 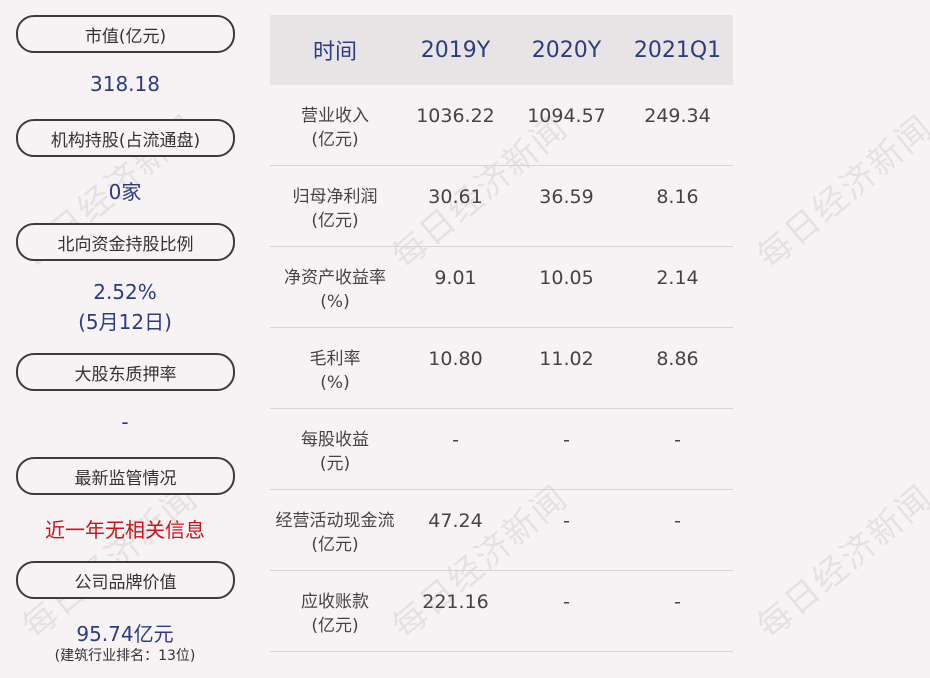 What do you see at coordinates (125, 372) in the screenshot?
I see `pledge-ratio-label: 大股东质押率` at bounding box center [125, 372].